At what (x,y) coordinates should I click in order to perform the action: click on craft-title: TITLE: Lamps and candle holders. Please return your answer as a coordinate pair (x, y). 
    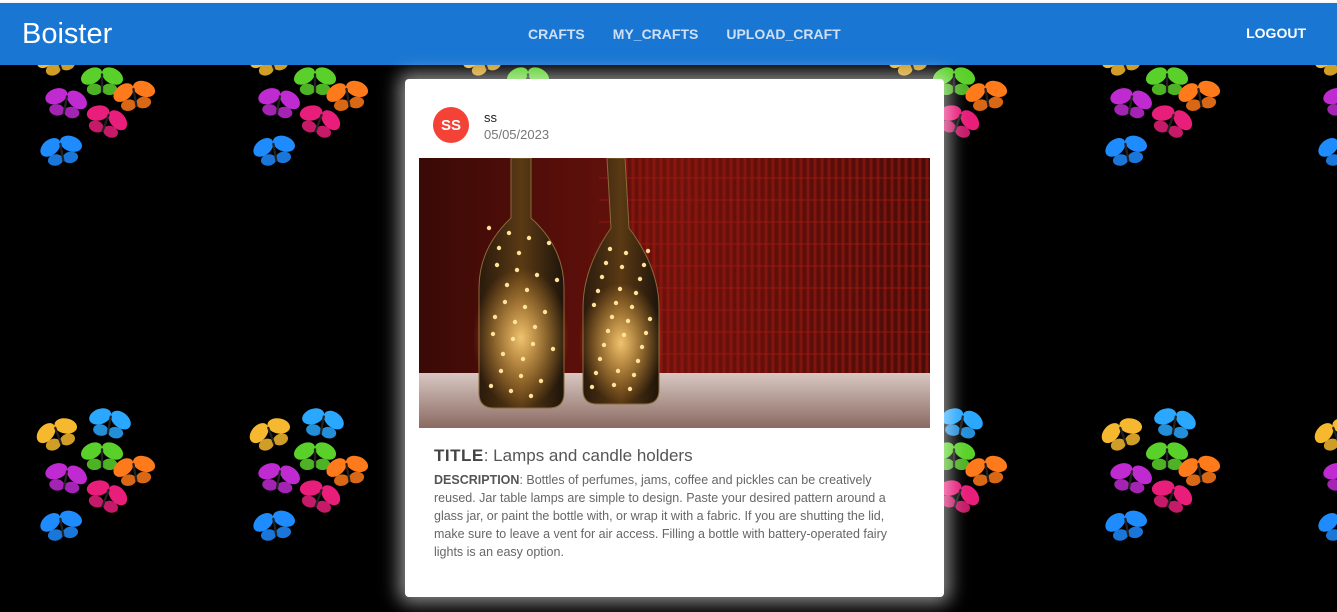
    Looking at the image, I should click on (563, 455).